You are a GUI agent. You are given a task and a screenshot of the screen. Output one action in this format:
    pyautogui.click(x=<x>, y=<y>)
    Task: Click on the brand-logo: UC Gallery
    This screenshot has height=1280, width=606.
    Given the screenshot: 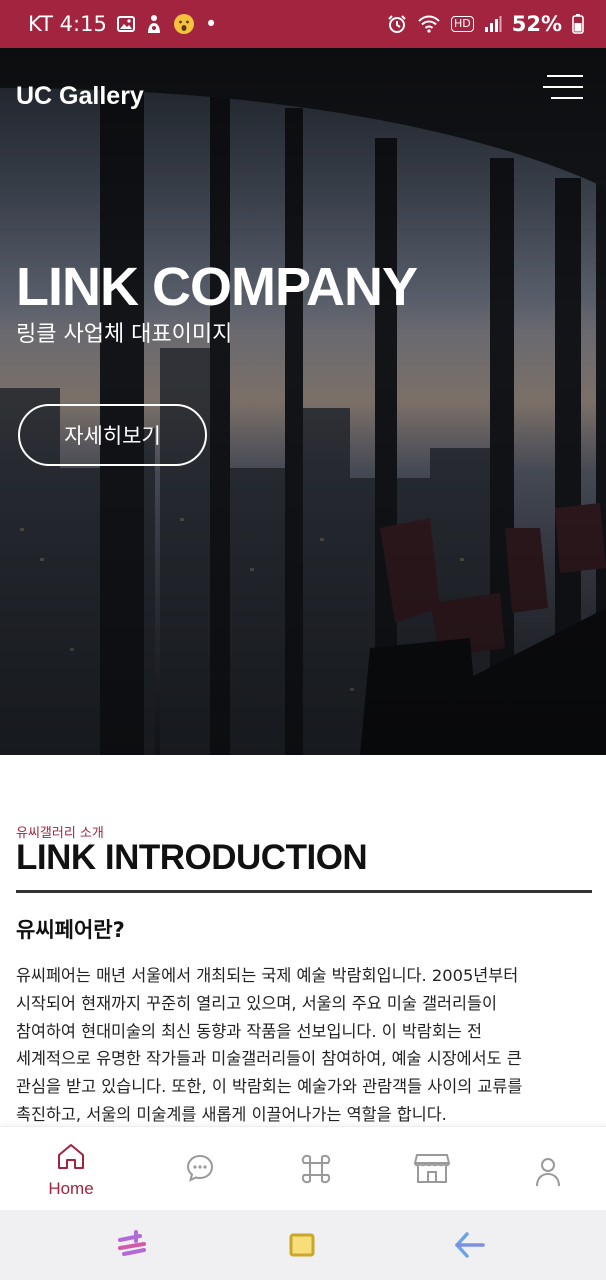 What is the action you would take?
    pyautogui.click(x=80, y=96)
    